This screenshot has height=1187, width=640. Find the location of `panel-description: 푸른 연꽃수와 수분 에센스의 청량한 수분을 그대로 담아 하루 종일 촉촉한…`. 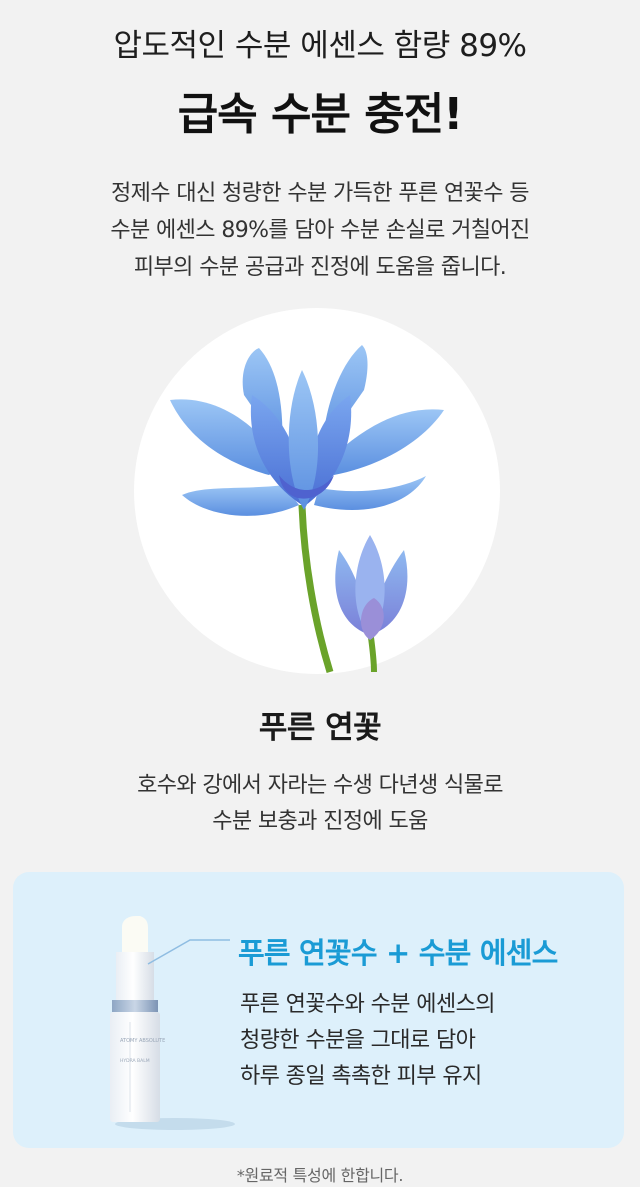

panel-description: 푸른 연꽃수와 수분 에센스의 청량한 수분을 그대로 담아 하루 종일 촉촉한… is located at coordinates (367, 1041).